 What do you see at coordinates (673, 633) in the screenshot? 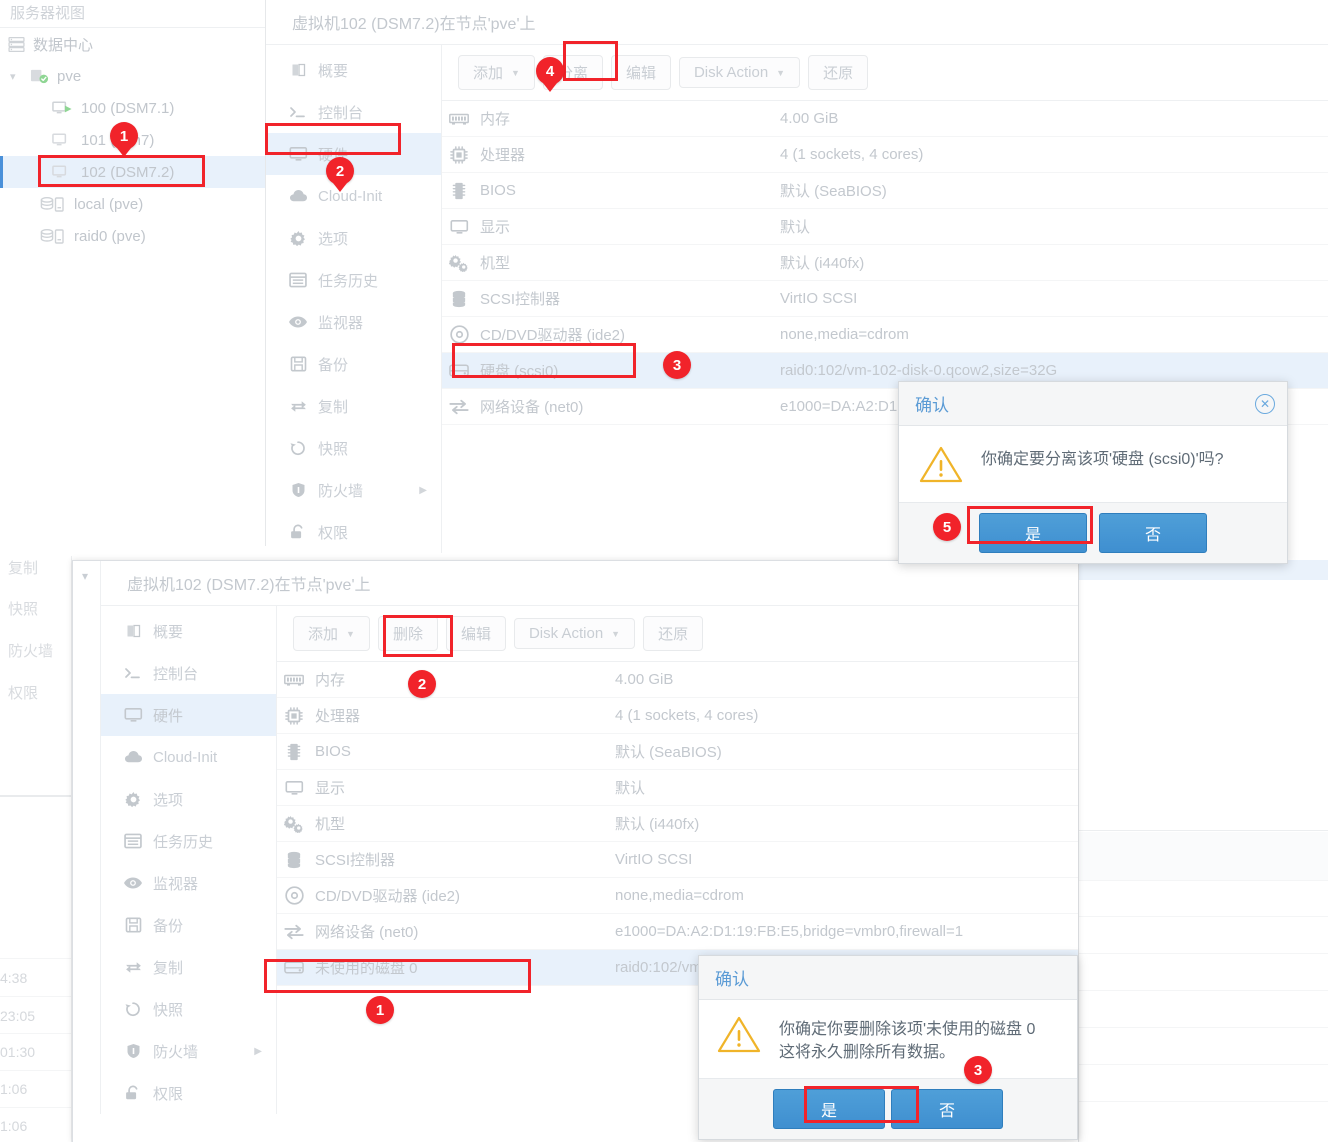
I see `revert-button-bottom: 还原` at bounding box center [673, 633].